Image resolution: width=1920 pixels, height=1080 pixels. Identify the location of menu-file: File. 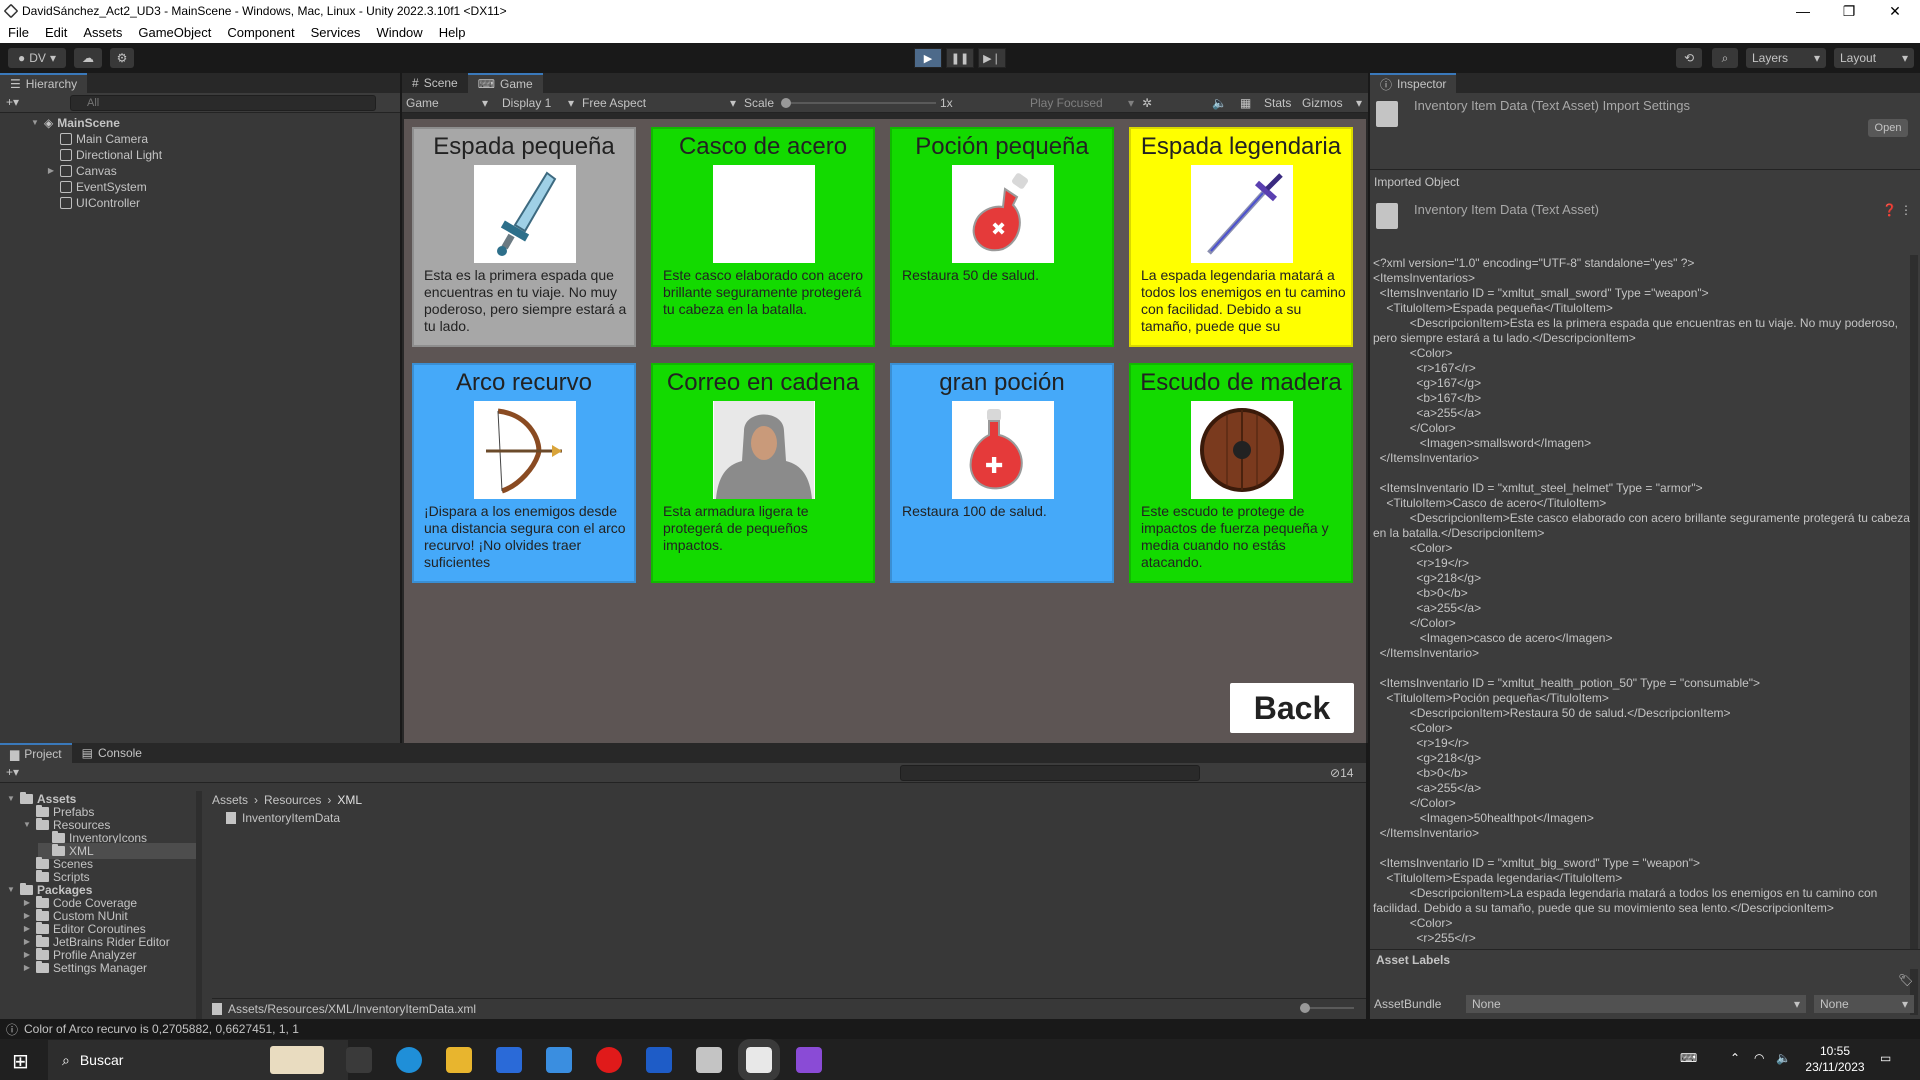
(18, 32).